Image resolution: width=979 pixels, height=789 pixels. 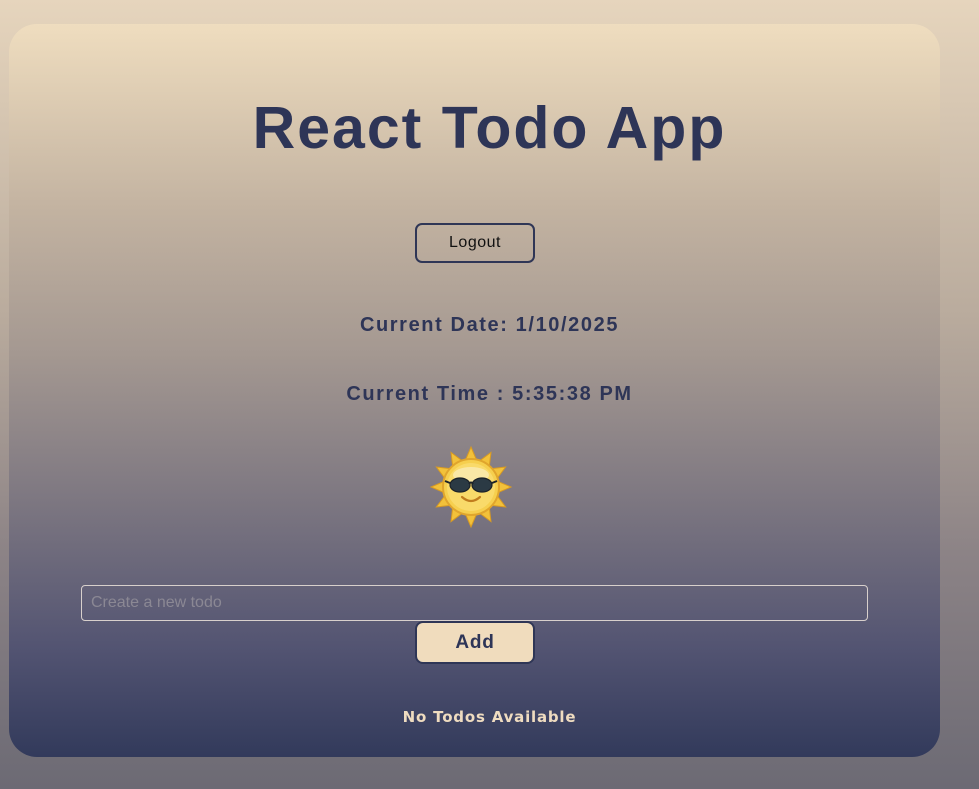 I want to click on empty-todos-message: No Todos Available, so click(x=489, y=717).